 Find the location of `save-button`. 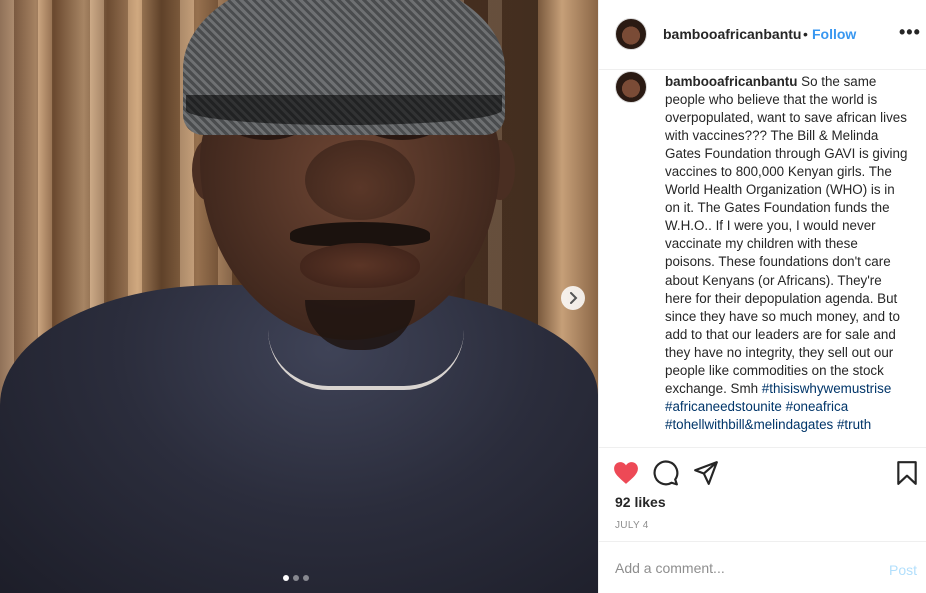

save-button is located at coordinates (907, 473).